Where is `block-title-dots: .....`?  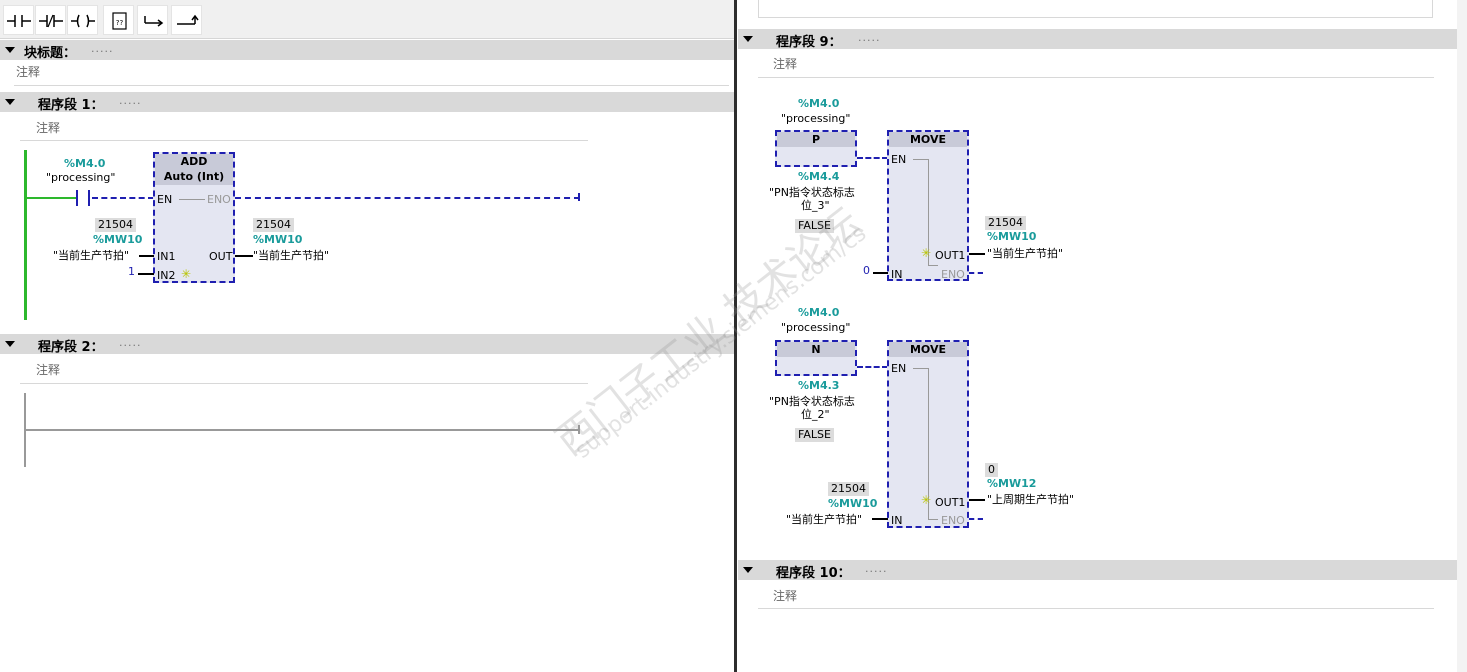 block-title-dots: ..... is located at coordinates (102, 48).